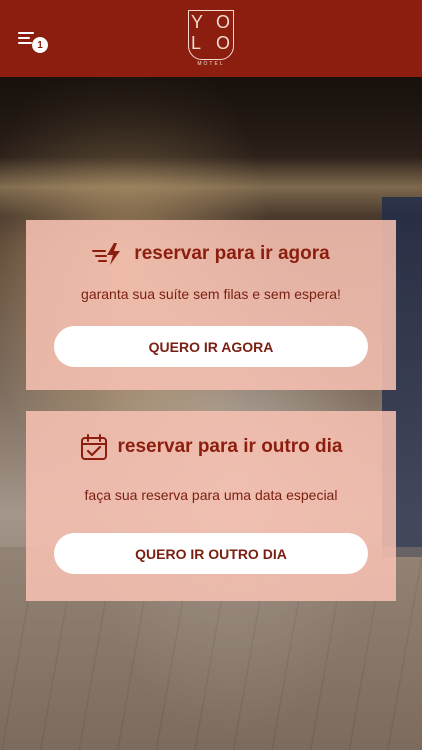  Describe the element at coordinates (108, 254) in the screenshot. I see `fast-lightning-icon` at that location.